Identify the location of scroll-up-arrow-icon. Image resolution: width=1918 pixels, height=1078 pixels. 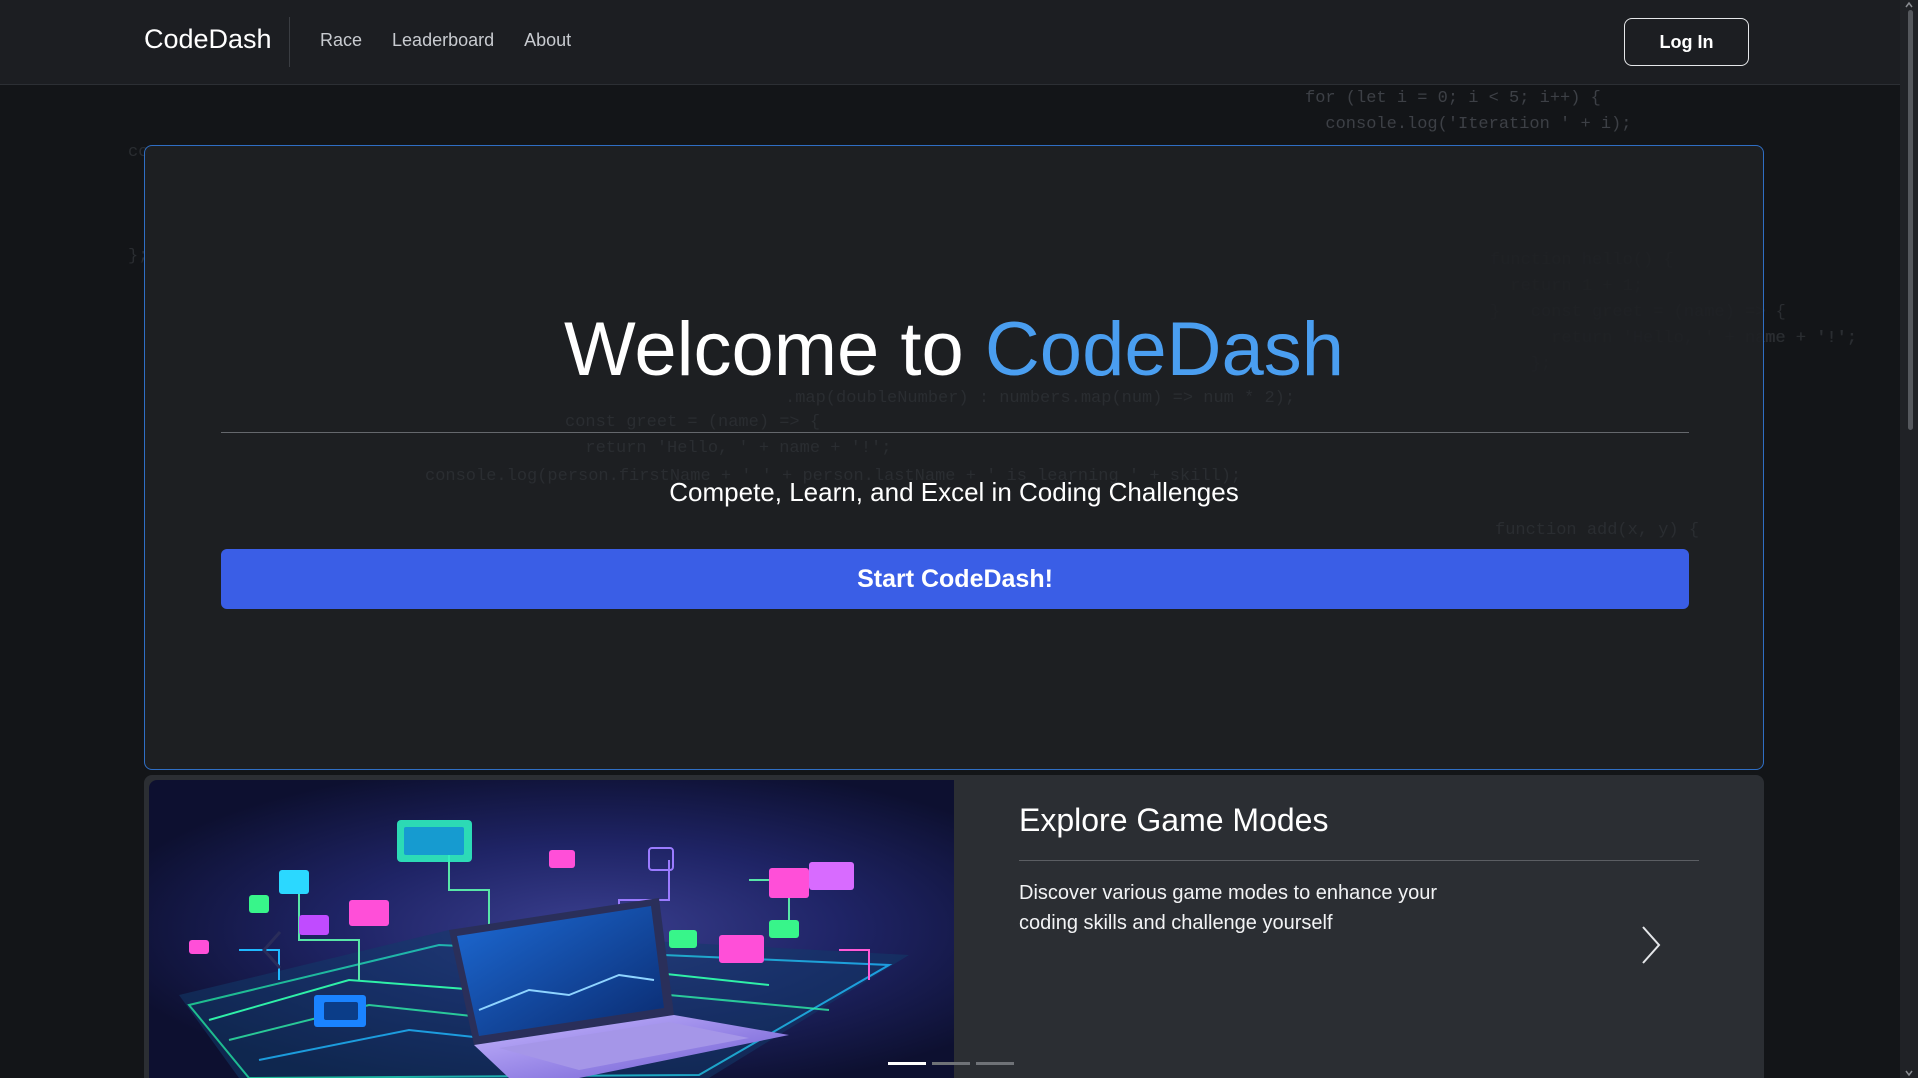
(1909, 5).